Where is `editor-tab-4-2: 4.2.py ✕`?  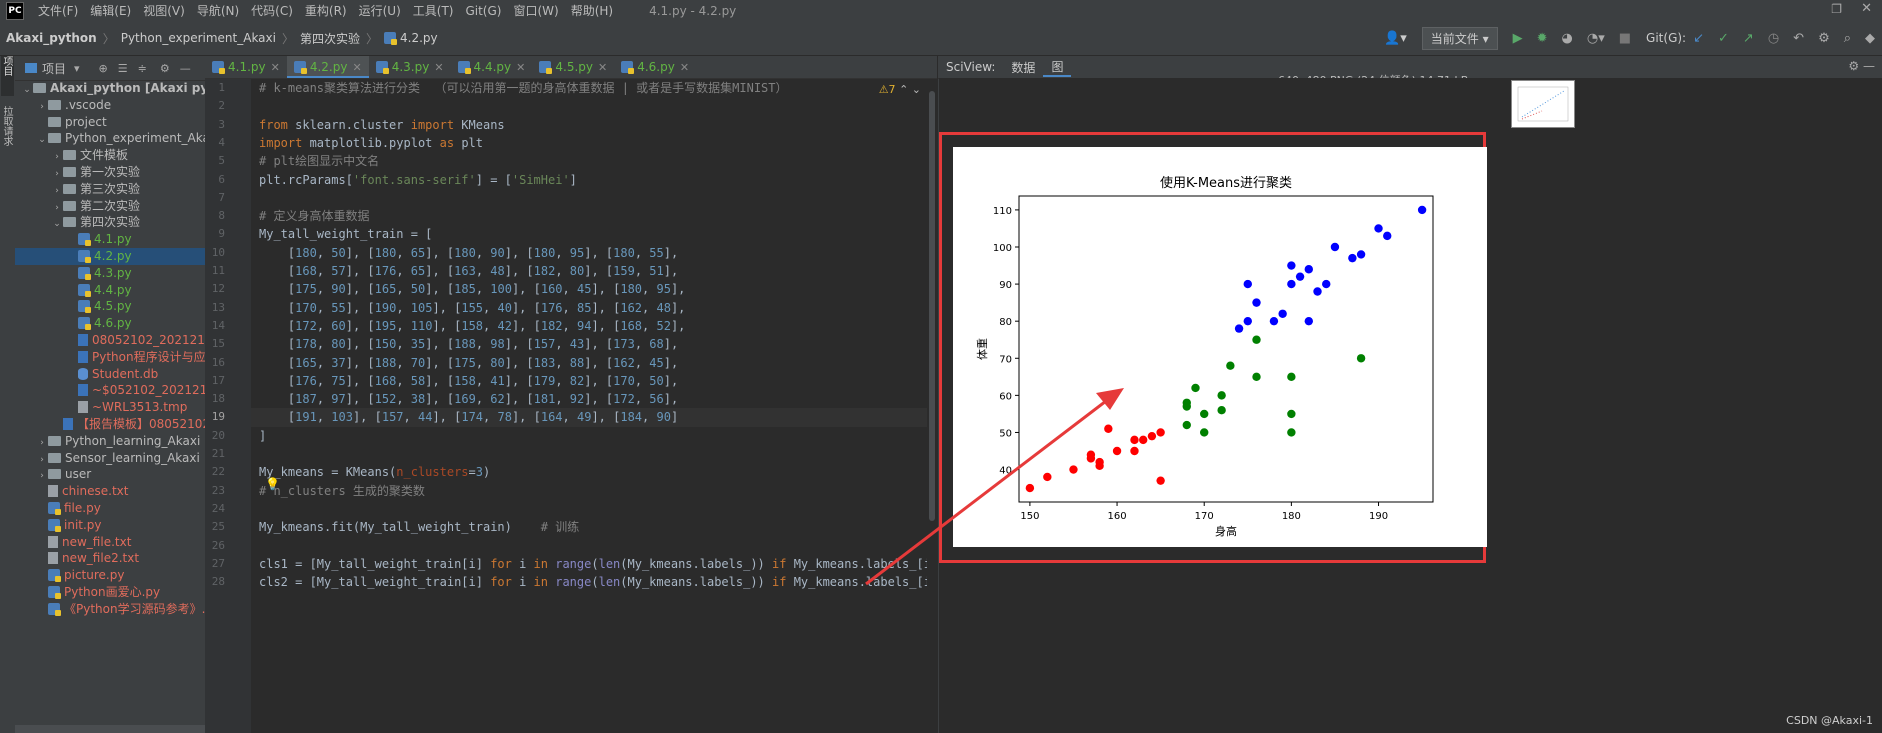 editor-tab-4-2: 4.2.py ✕ is located at coordinates (327, 67).